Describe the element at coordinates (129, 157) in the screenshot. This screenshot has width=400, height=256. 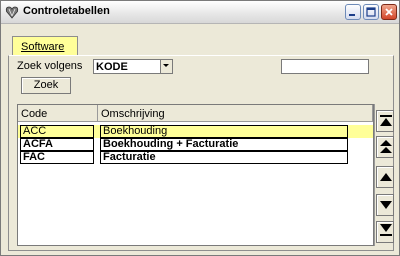
I see `omschrijving-value: Facturatie` at that location.